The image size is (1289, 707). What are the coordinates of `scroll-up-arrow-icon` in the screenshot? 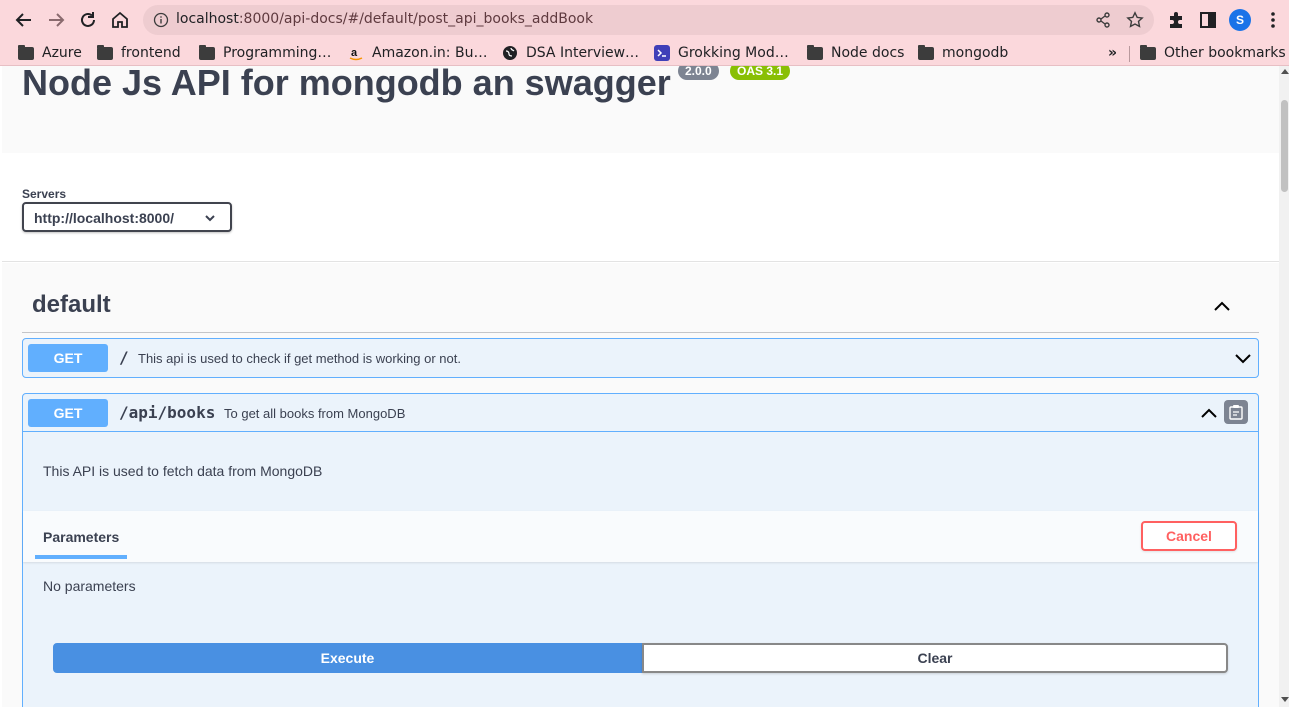 It's located at (1285, 71).